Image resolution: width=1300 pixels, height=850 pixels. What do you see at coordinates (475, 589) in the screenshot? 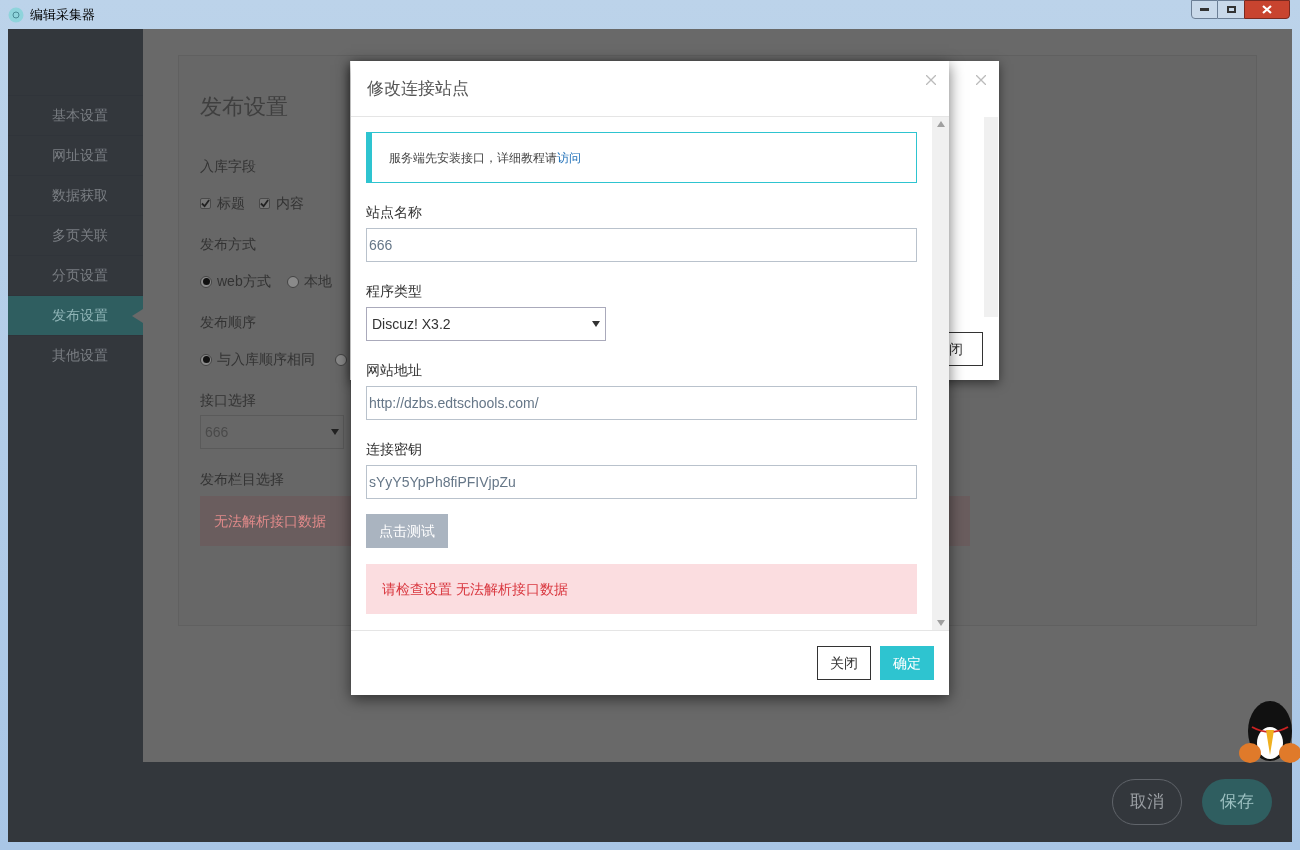
I see `error-text: 请检查设置 无法解析接口数据` at bounding box center [475, 589].